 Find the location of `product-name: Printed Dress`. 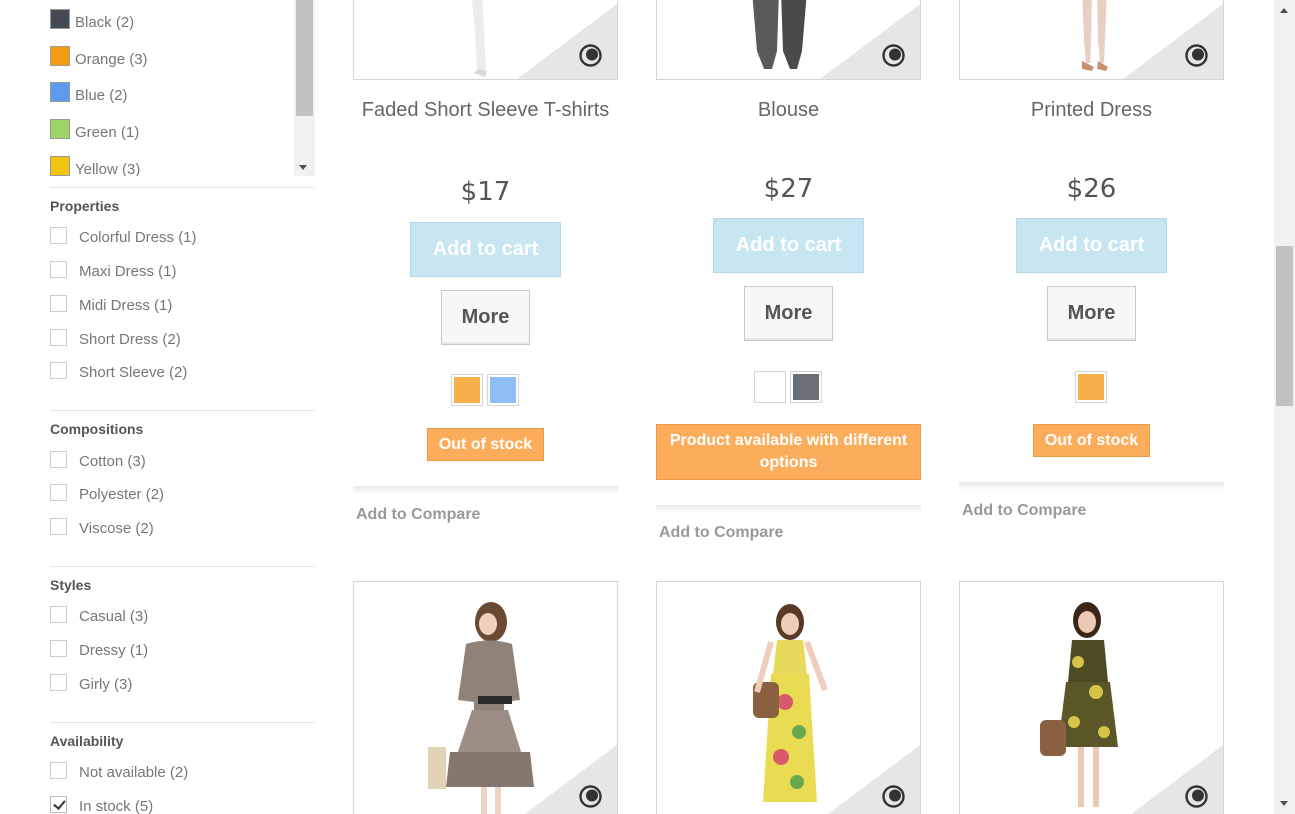

product-name: Printed Dress is located at coordinates (1091, 110).